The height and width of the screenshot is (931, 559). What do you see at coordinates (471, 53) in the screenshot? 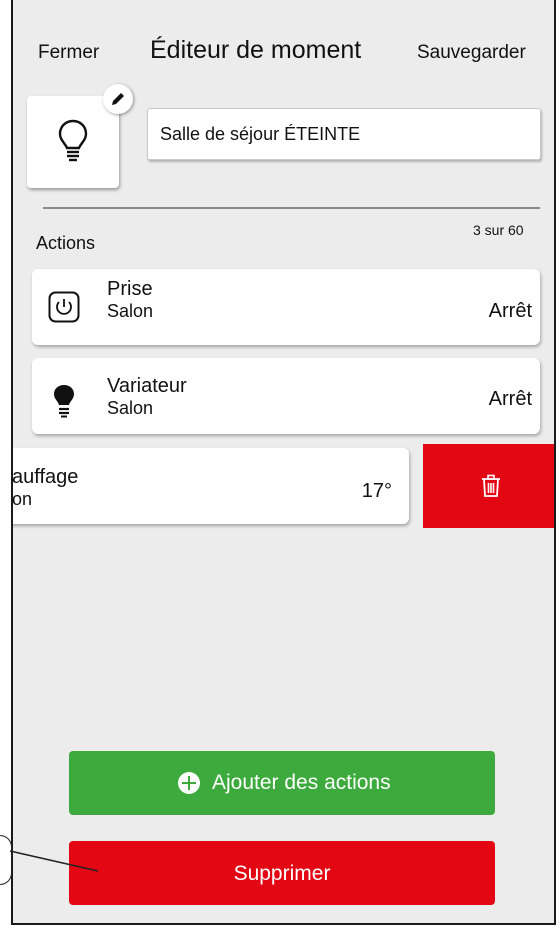
I see `save-button: Sauvegarder` at bounding box center [471, 53].